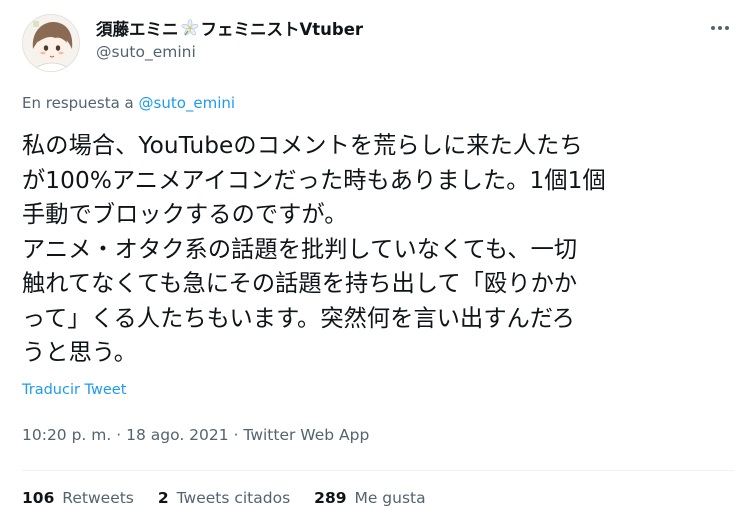 The image size is (754, 531). What do you see at coordinates (66, 435) in the screenshot?
I see `tweet-time: 10:20 p. m.` at bounding box center [66, 435].